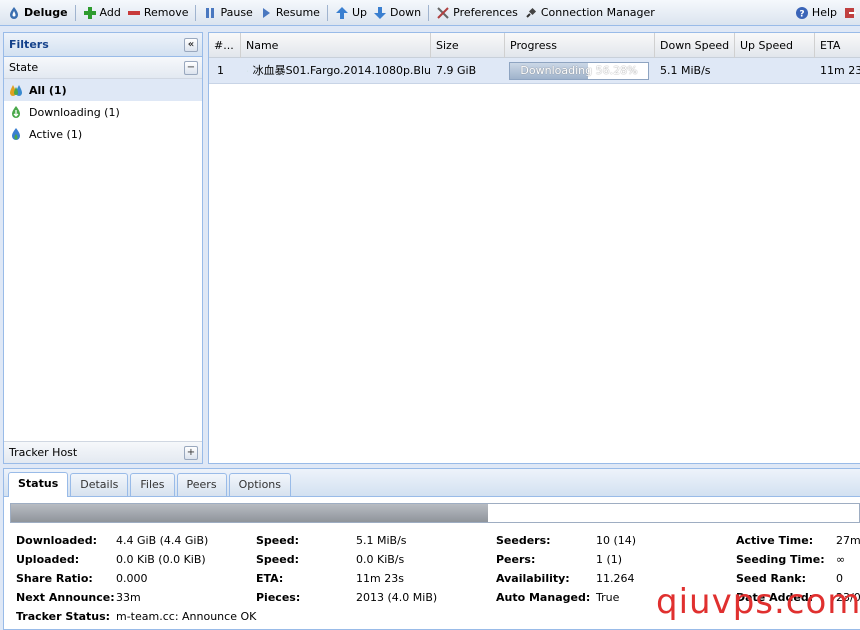  What do you see at coordinates (266, 12) in the screenshot?
I see `play-icon` at bounding box center [266, 12].